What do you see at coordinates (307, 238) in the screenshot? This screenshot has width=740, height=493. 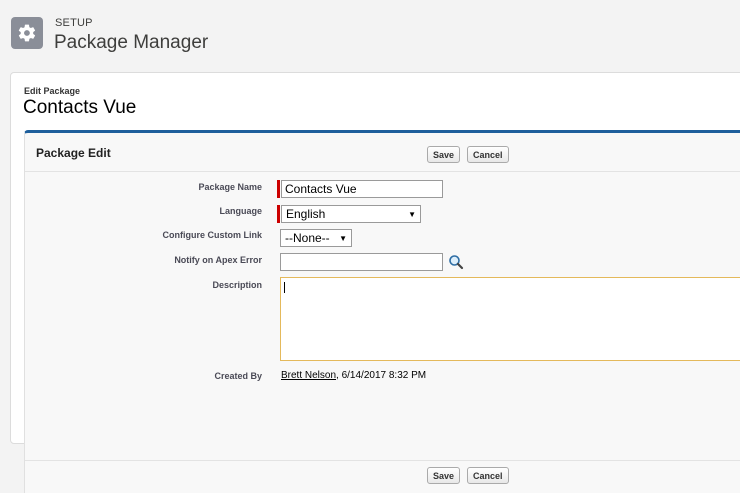 I see `custom-link-select-value: --None--` at bounding box center [307, 238].